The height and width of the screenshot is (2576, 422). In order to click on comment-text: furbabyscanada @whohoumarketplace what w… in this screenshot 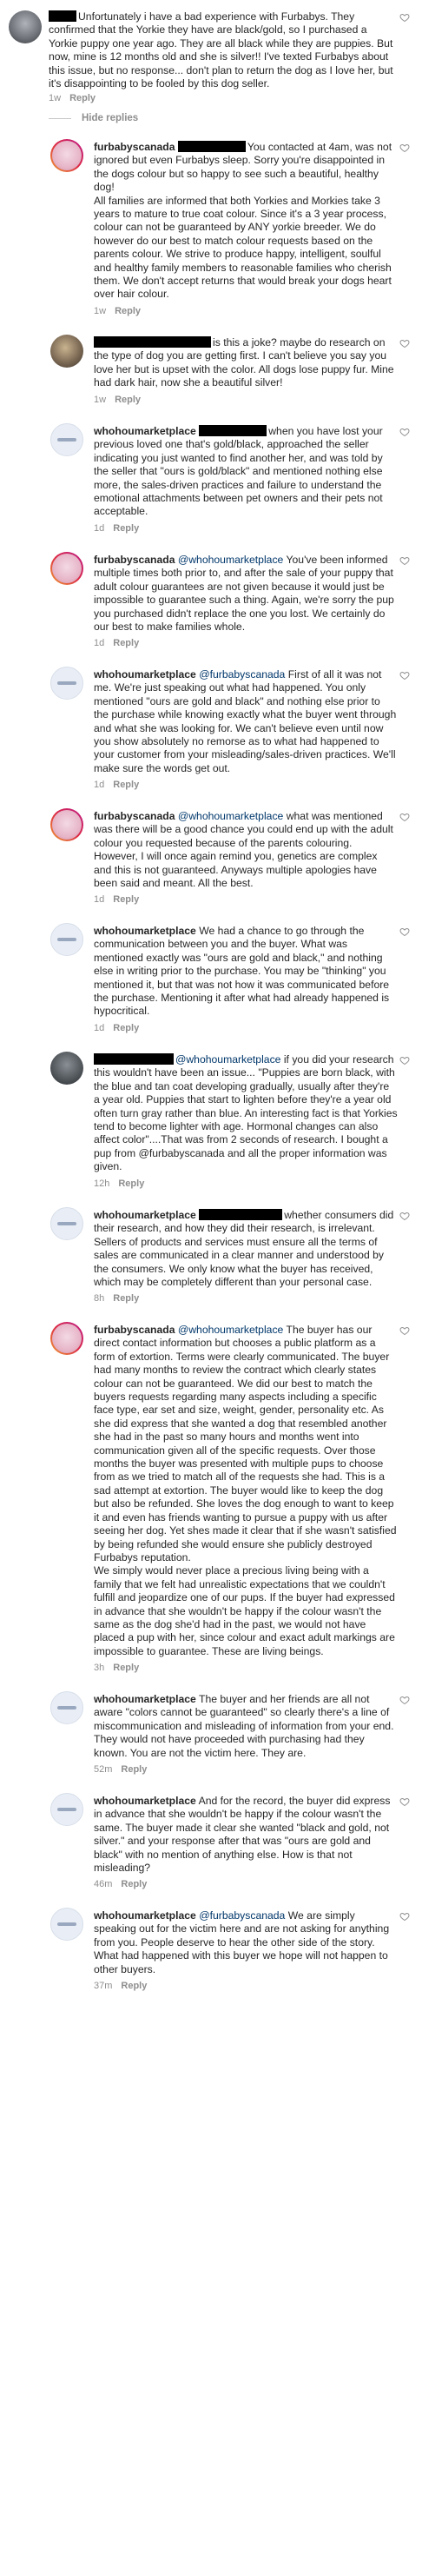, I will do `click(246, 850)`.